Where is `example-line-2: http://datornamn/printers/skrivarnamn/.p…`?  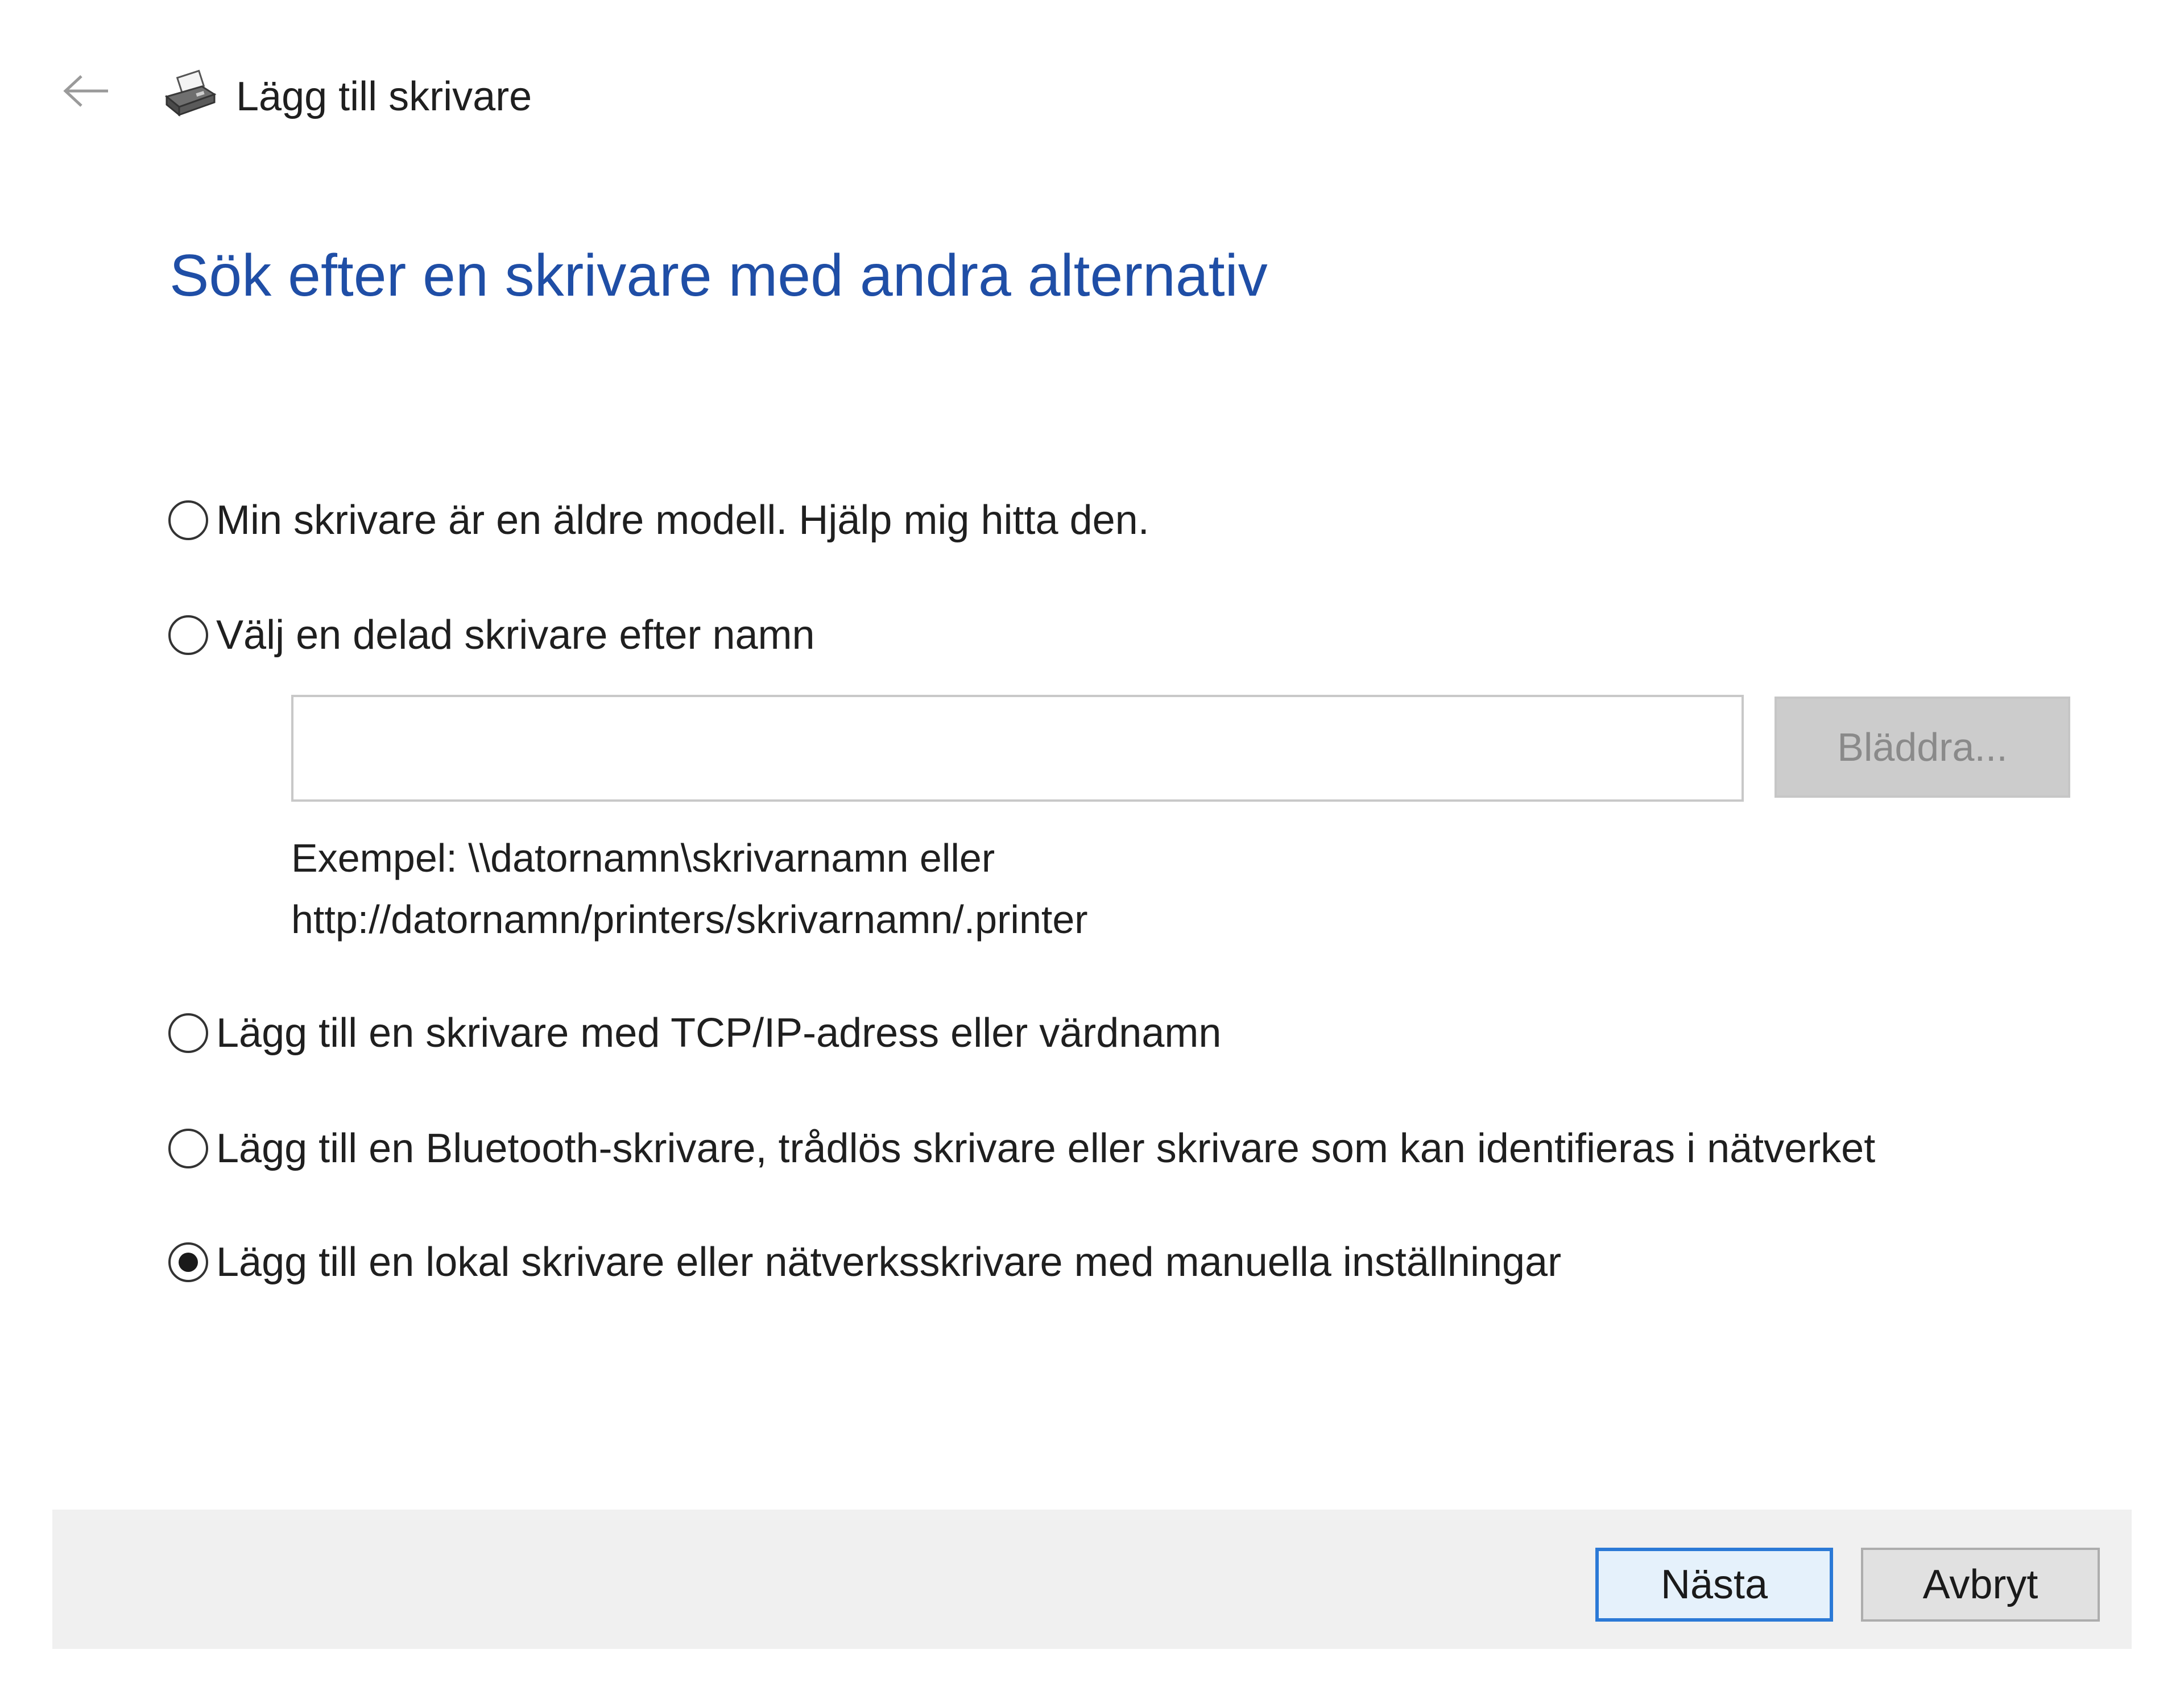
example-line-2: http://datornamn/printers/skrivarnamn/.p… is located at coordinates (689, 919).